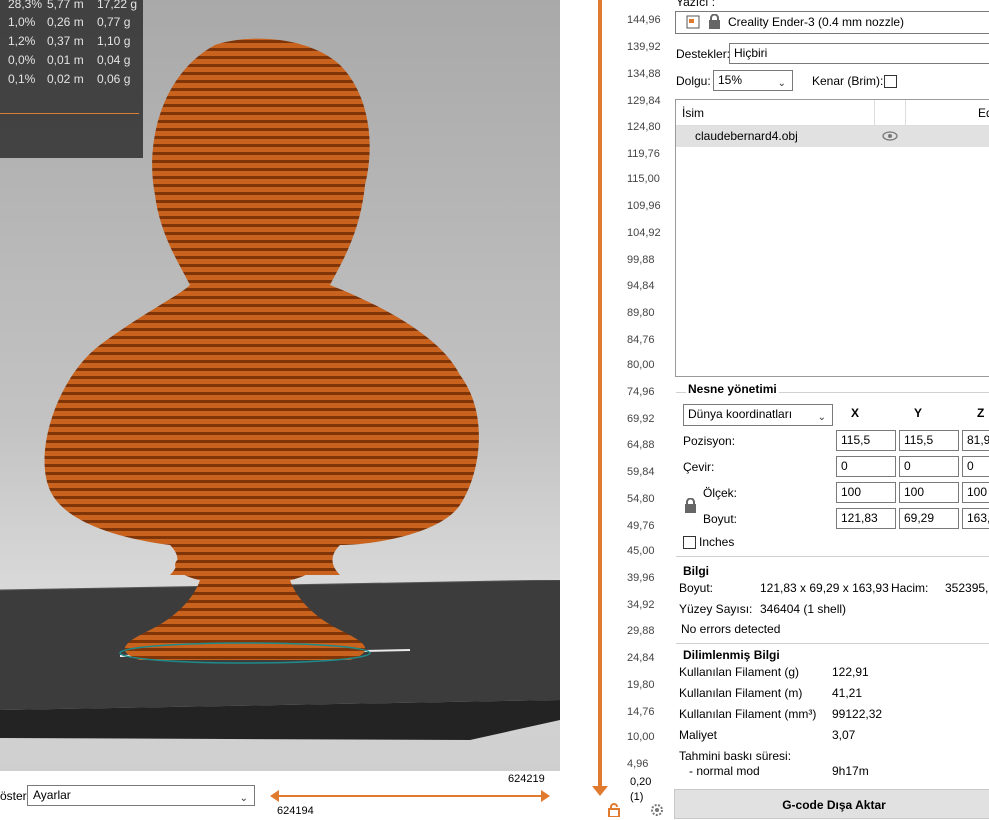 The height and width of the screenshot is (820, 989). I want to click on group-border, so click(832, 556).